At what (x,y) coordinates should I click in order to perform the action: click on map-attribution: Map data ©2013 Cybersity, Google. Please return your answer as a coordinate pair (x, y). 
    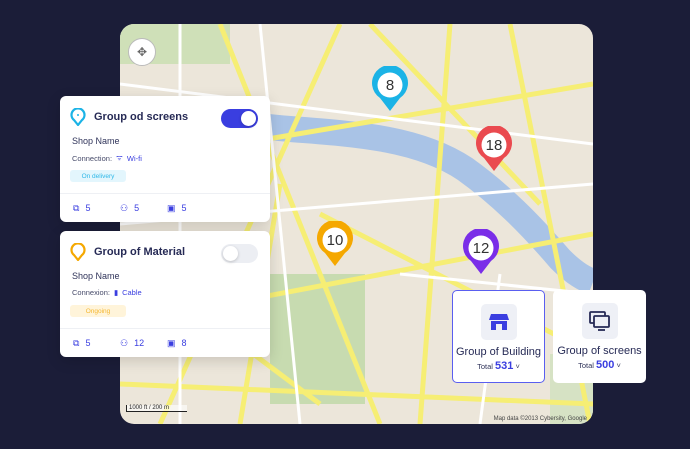
    Looking at the image, I should click on (540, 419).